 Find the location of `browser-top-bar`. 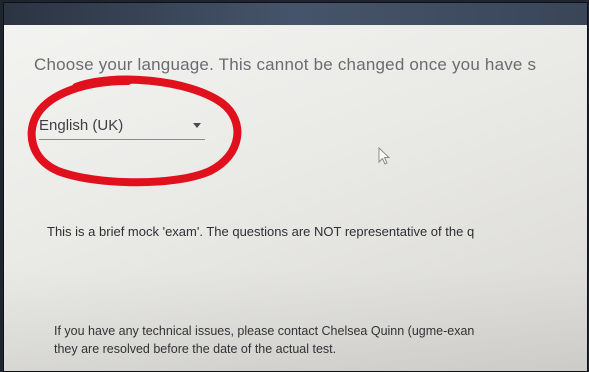

browser-top-bar is located at coordinates (295, 14).